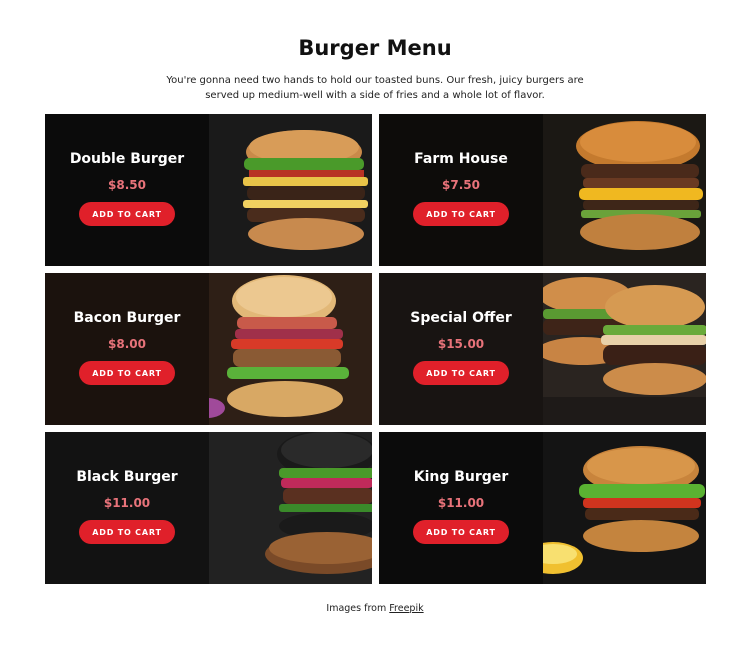  What do you see at coordinates (290, 349) in the screenshot?
I see `bacon-burger-image` at bounding box center [290, 349].